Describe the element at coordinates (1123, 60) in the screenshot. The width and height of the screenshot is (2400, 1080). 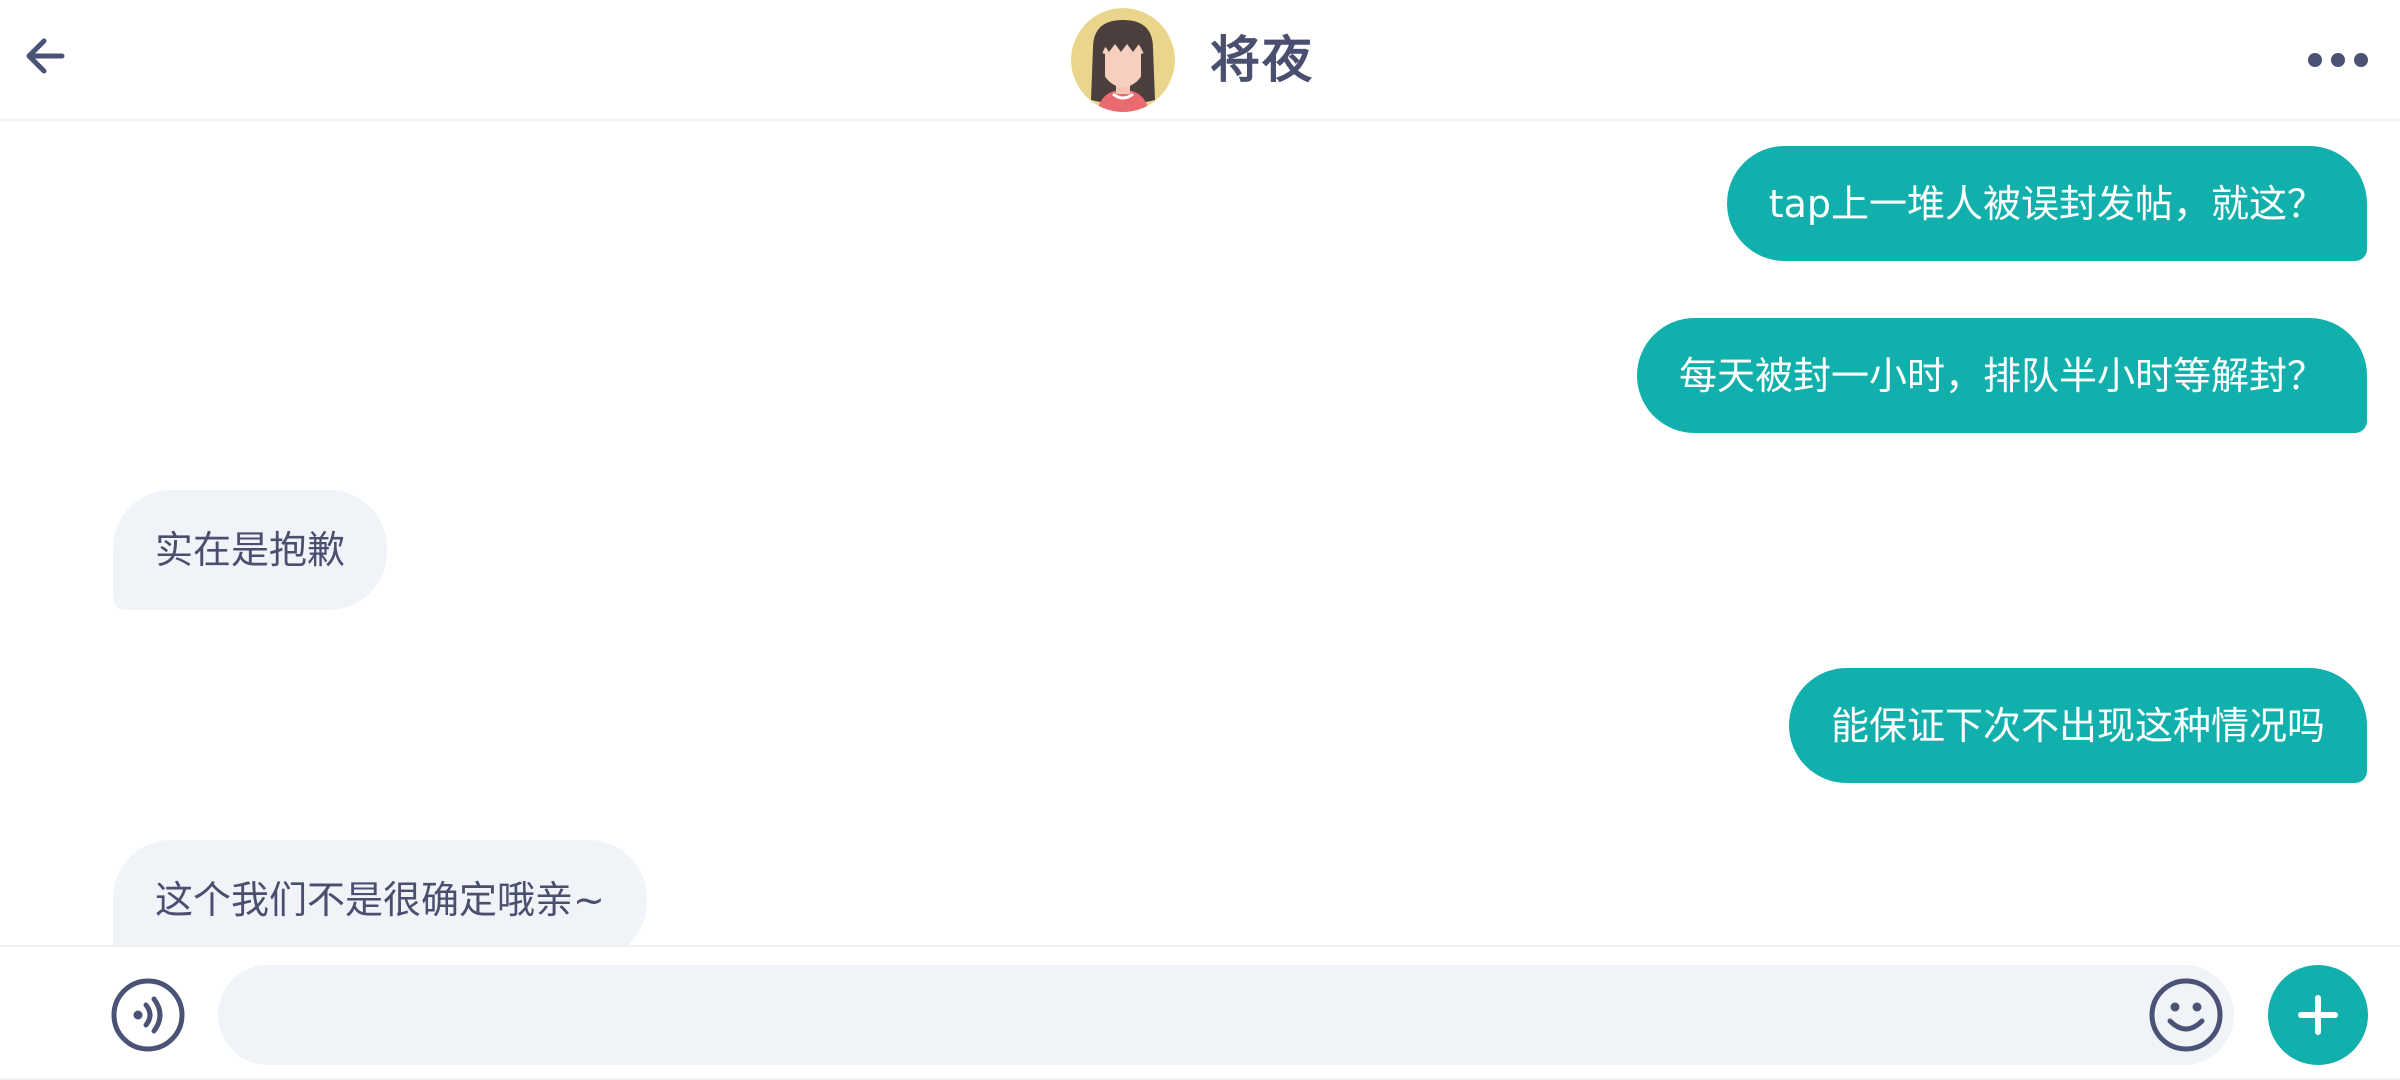
I see `avatar` at that location.